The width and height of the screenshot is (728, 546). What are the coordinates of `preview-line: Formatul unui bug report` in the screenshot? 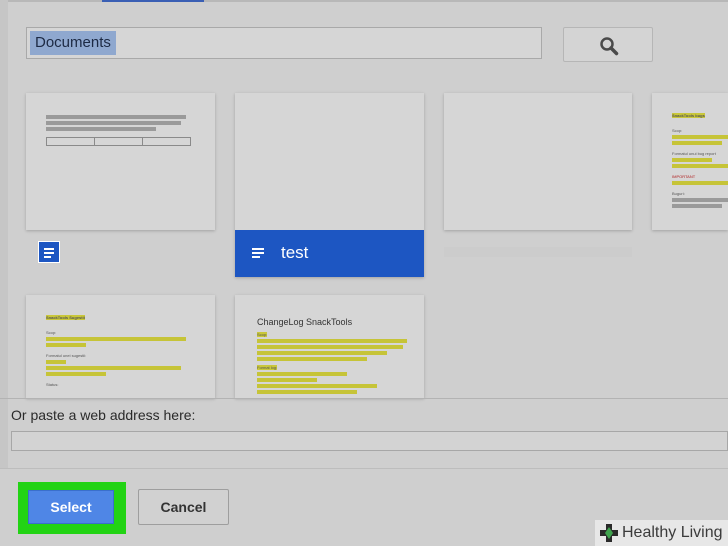 It's located at (694, 153).